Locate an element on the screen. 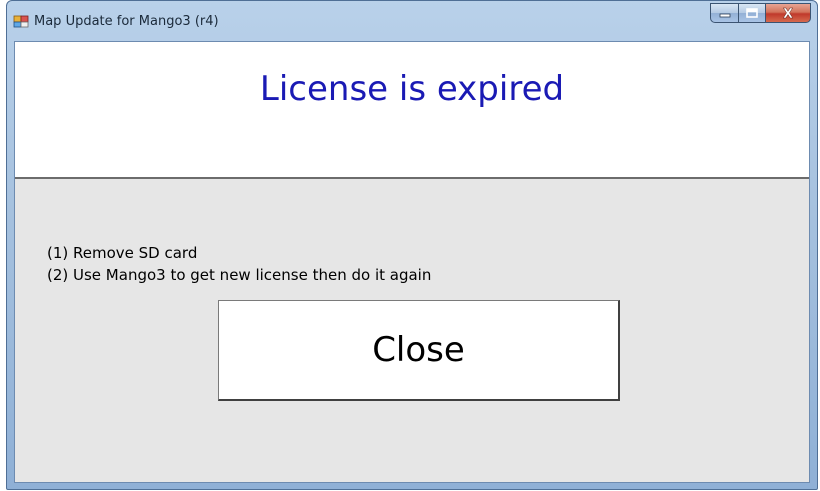 The width and height of the screenshot is (820, 491). caption-buttons: X is located at coordinates (760, 13).